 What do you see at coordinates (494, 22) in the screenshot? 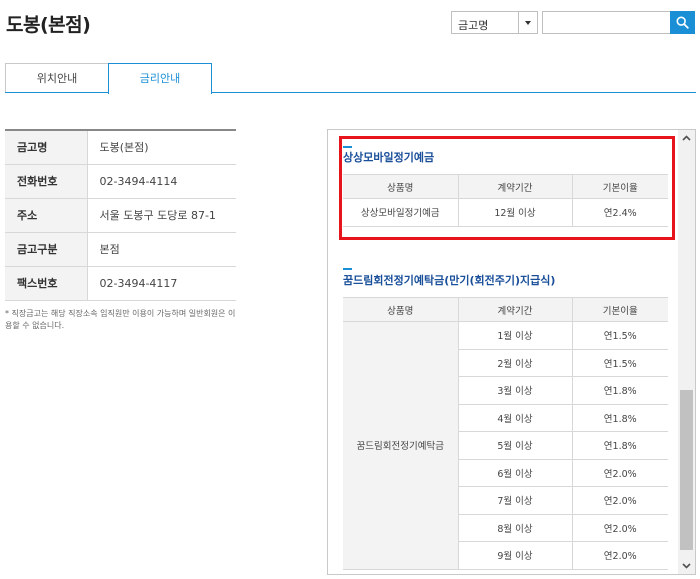
I see `search-category-select: 금고명` at bounding box center [494, 22].